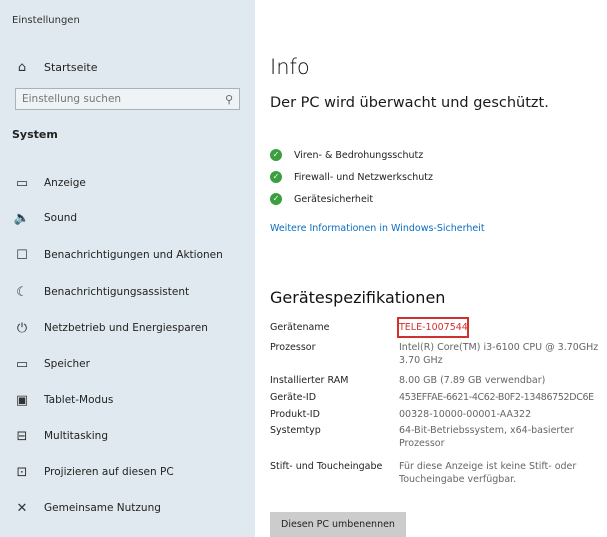 The image size is (607, 537). Describe the element at coordinates (22, 364) in the screenshot. I see `storage-icon: ▭` at that location.